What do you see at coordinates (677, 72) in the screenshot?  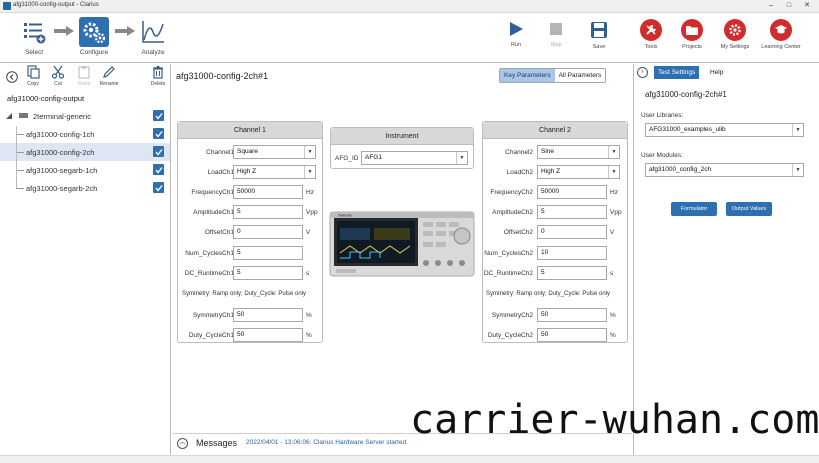 I see `tab-test-settings: Test Settings` at bounding box center [677, 72].